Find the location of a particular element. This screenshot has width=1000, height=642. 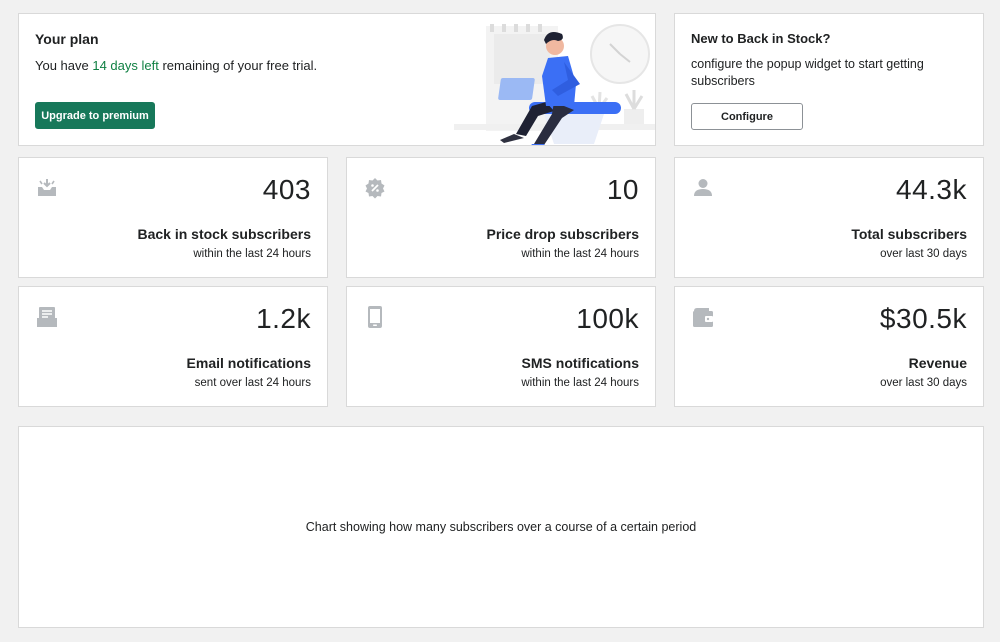

mobile-phone-icon is located at coordinates (375, 317).